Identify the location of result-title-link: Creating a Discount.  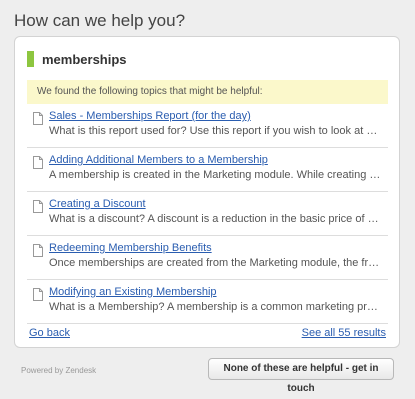
(97, 204).